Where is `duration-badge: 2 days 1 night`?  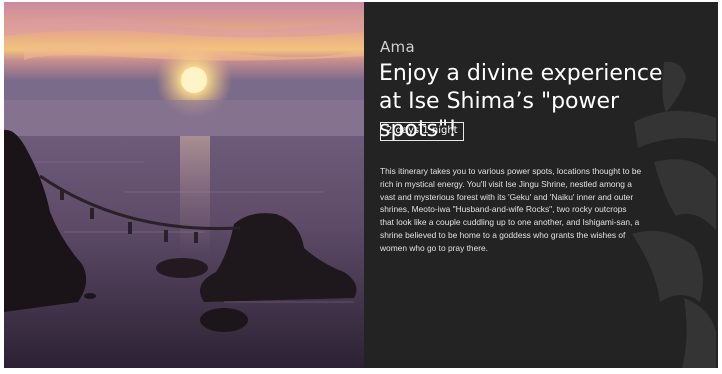
duration-badge: 2 days 1 night is located at coordinates (422, 131).